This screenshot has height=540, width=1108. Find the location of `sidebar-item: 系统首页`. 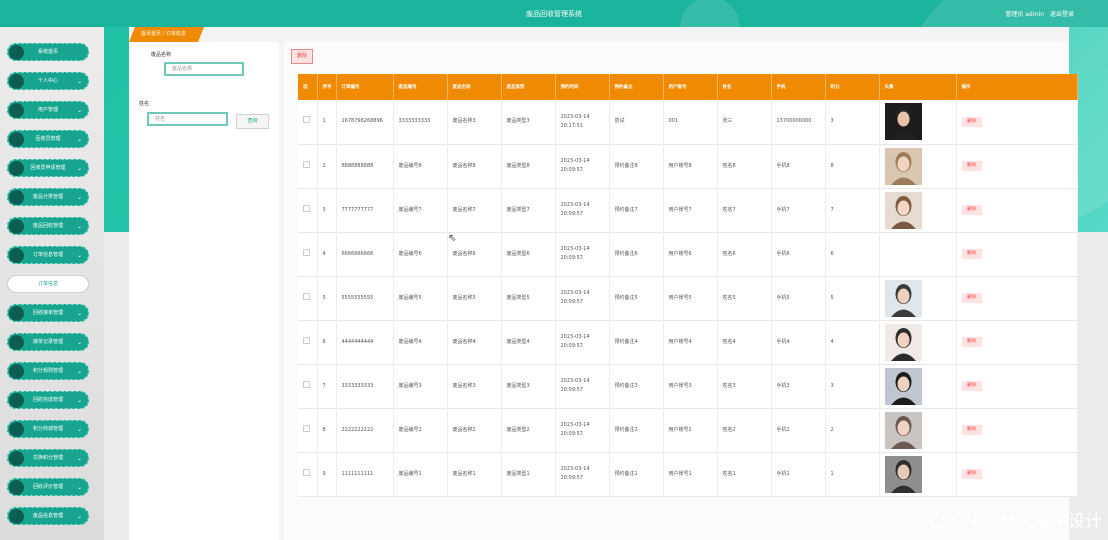

sidebar-item: 系统首页 is located at coordinates (48, 52).